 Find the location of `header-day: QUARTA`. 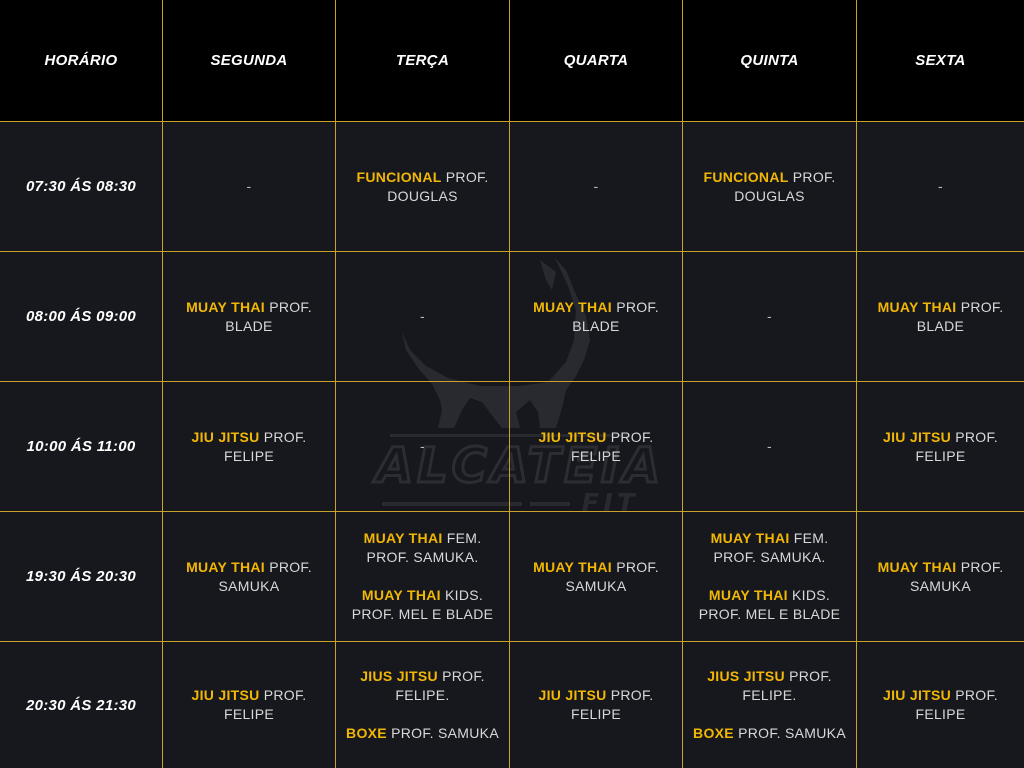

header-day: QUARTA is located at coordinates (596, 61).